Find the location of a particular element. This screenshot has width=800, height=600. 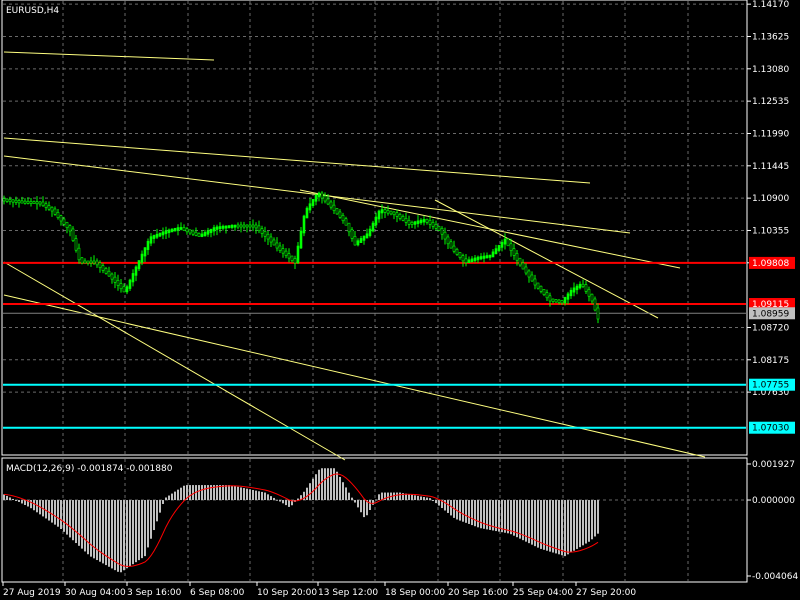

macd-tick-label: -0.004064 is located at coordinates (775, 577).